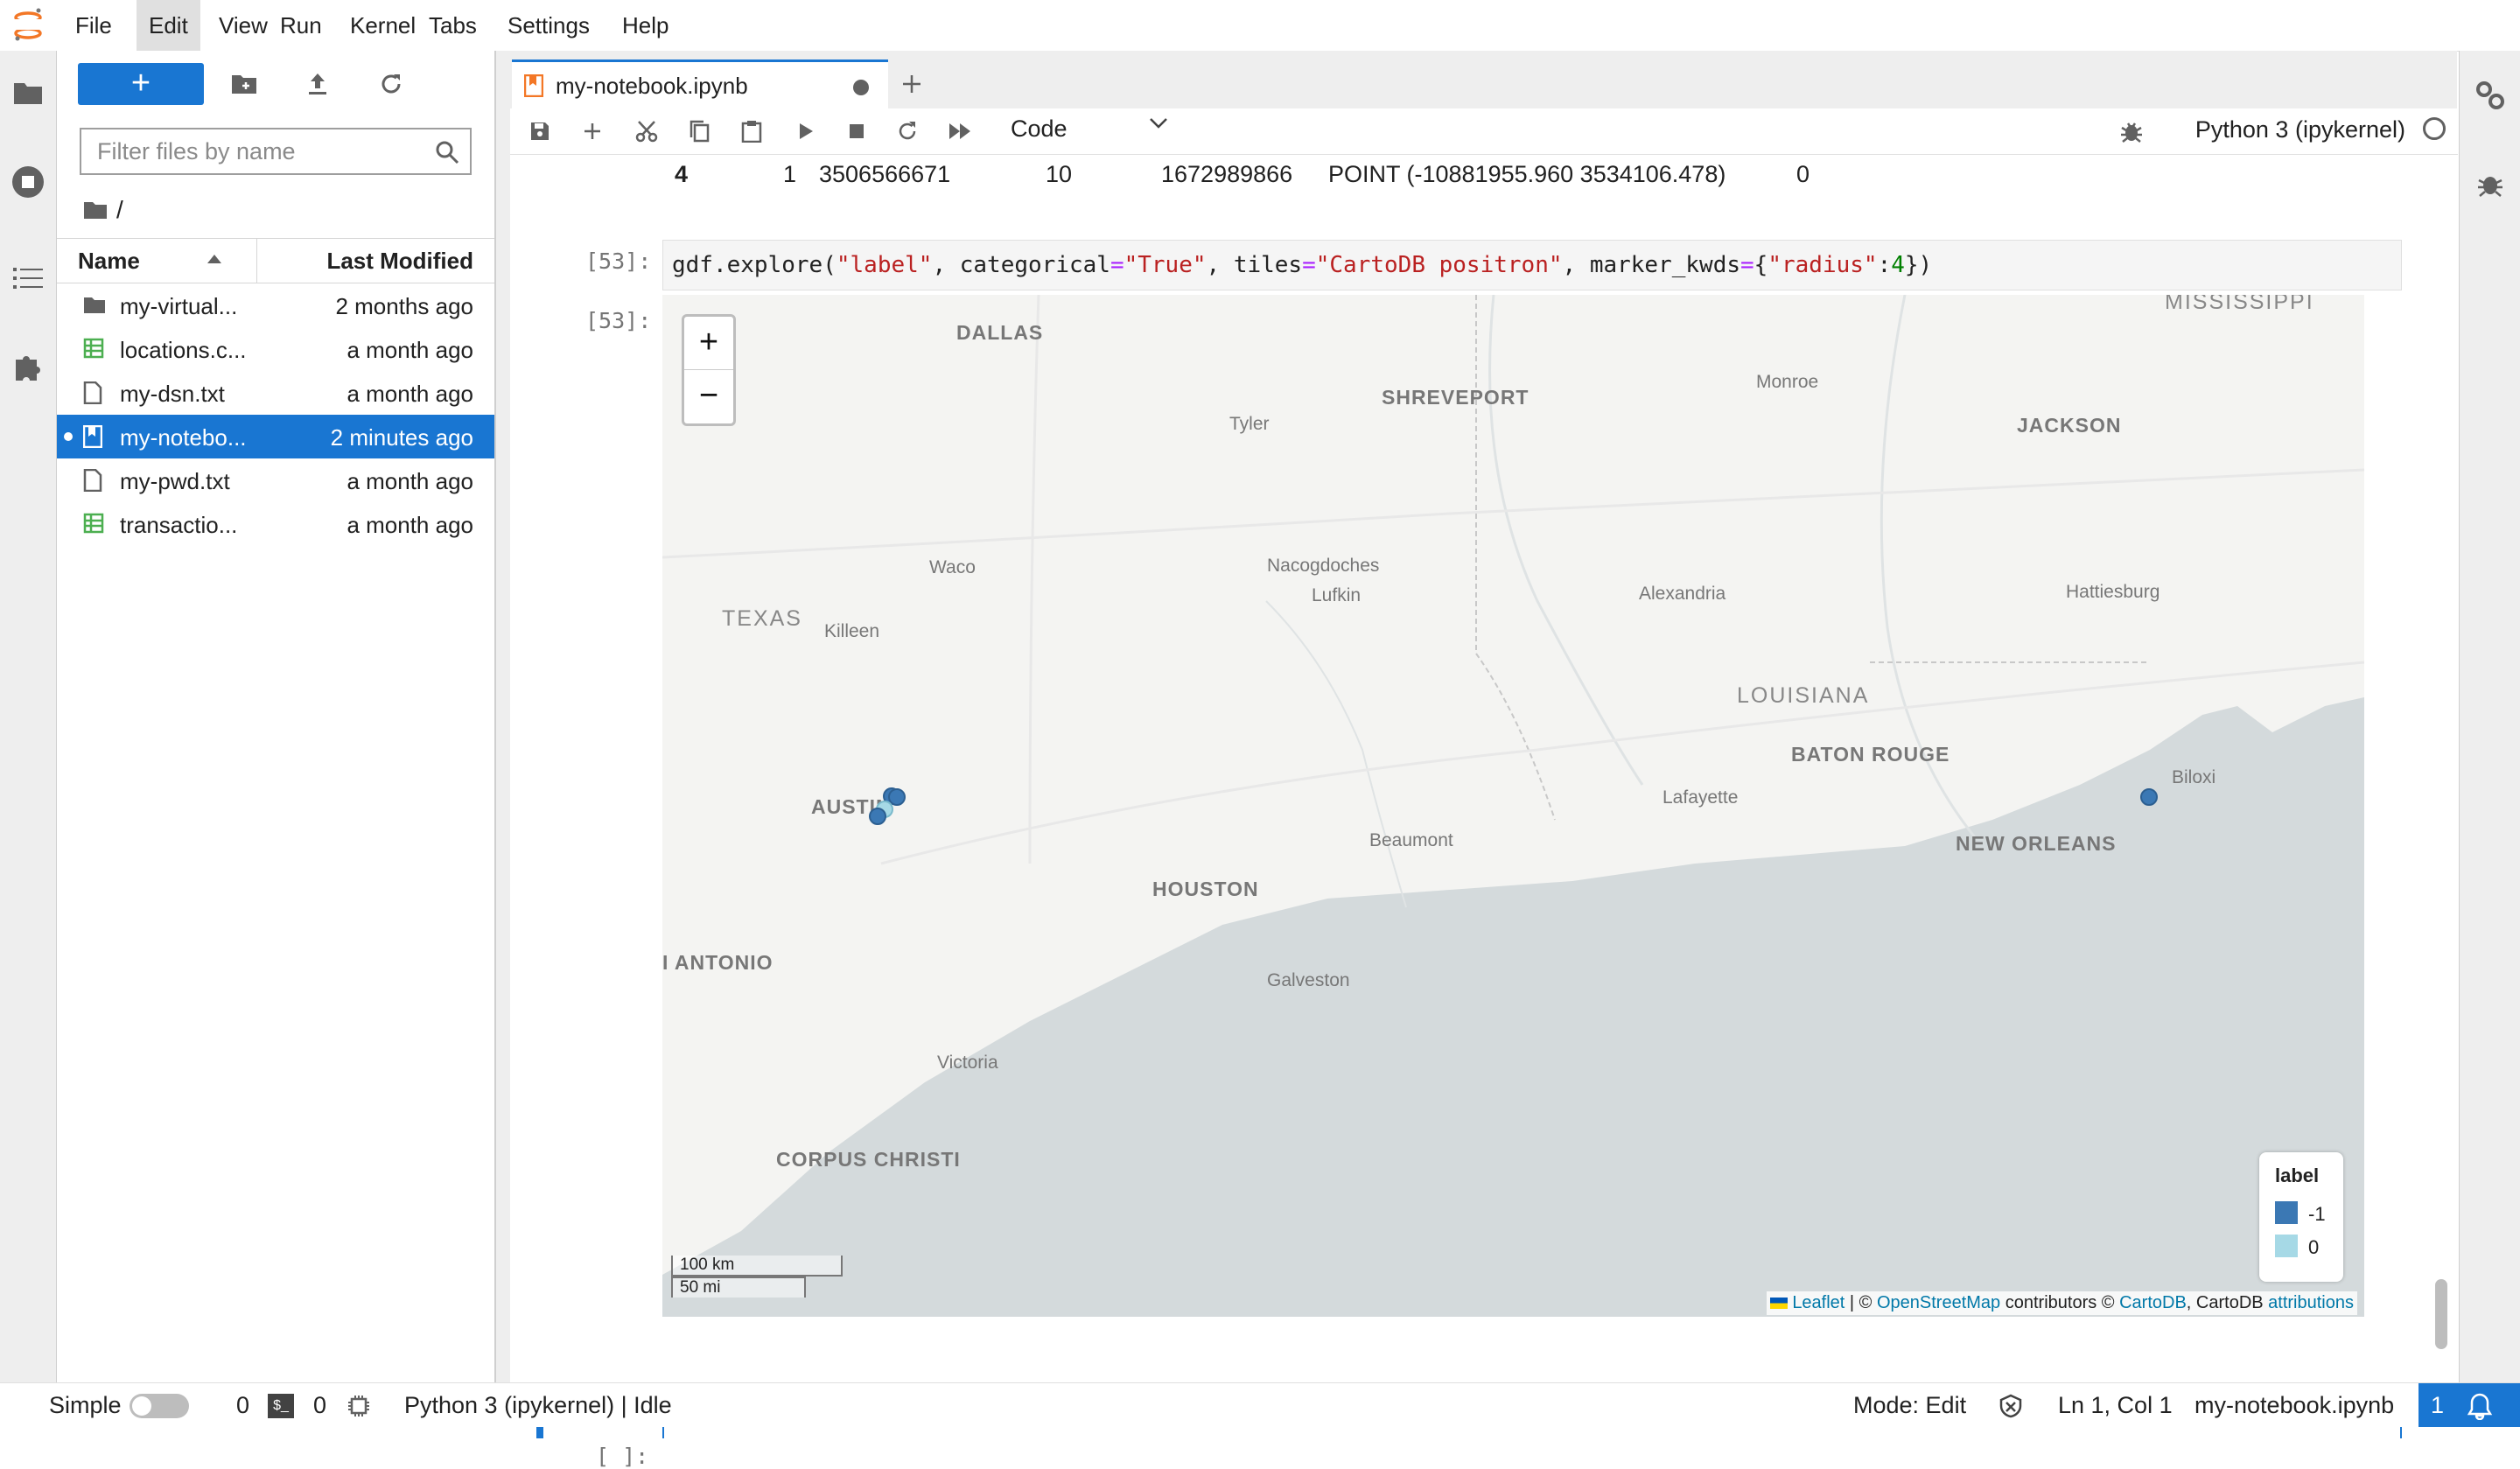 The image size is (2520, 1469). I want to click on spreadsheet-icon, so click(94, 349).